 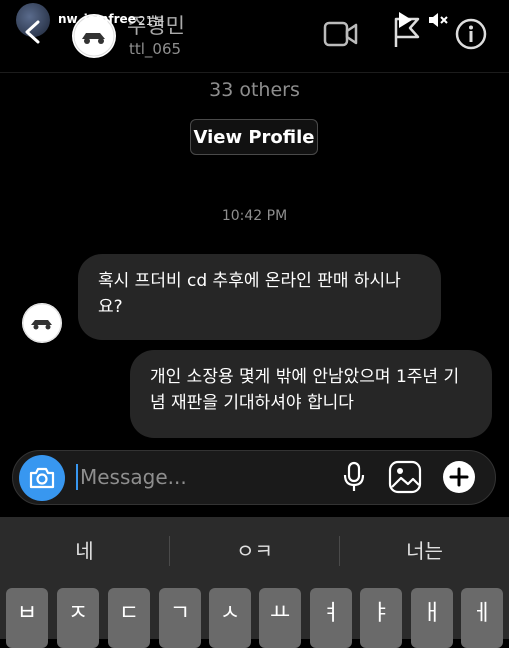 I want to click on sender-avatar, so click(x=42, y=323).